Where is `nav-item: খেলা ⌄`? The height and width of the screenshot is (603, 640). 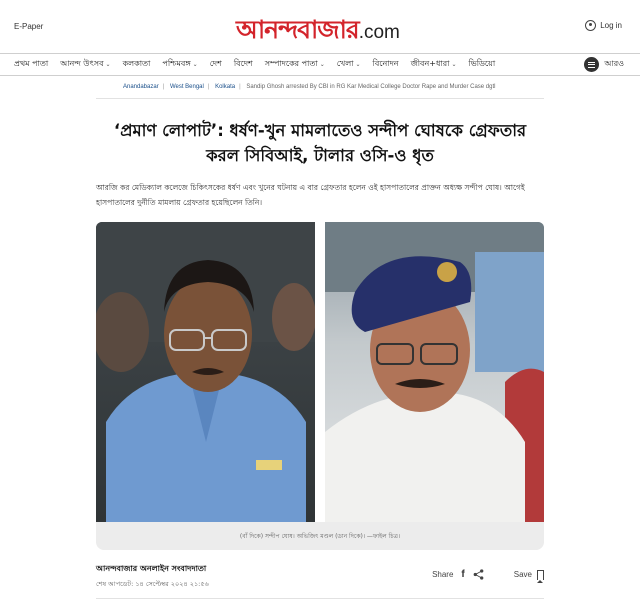 nav-item: খেলা ⌄ is located at coordinates (349, 64).